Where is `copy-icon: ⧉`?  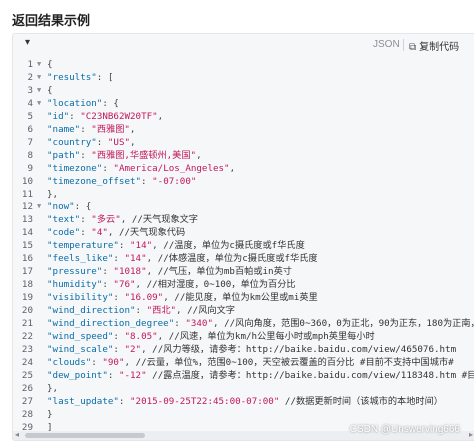 copy-icon: ⧉ is located at coordinates (413, 47).